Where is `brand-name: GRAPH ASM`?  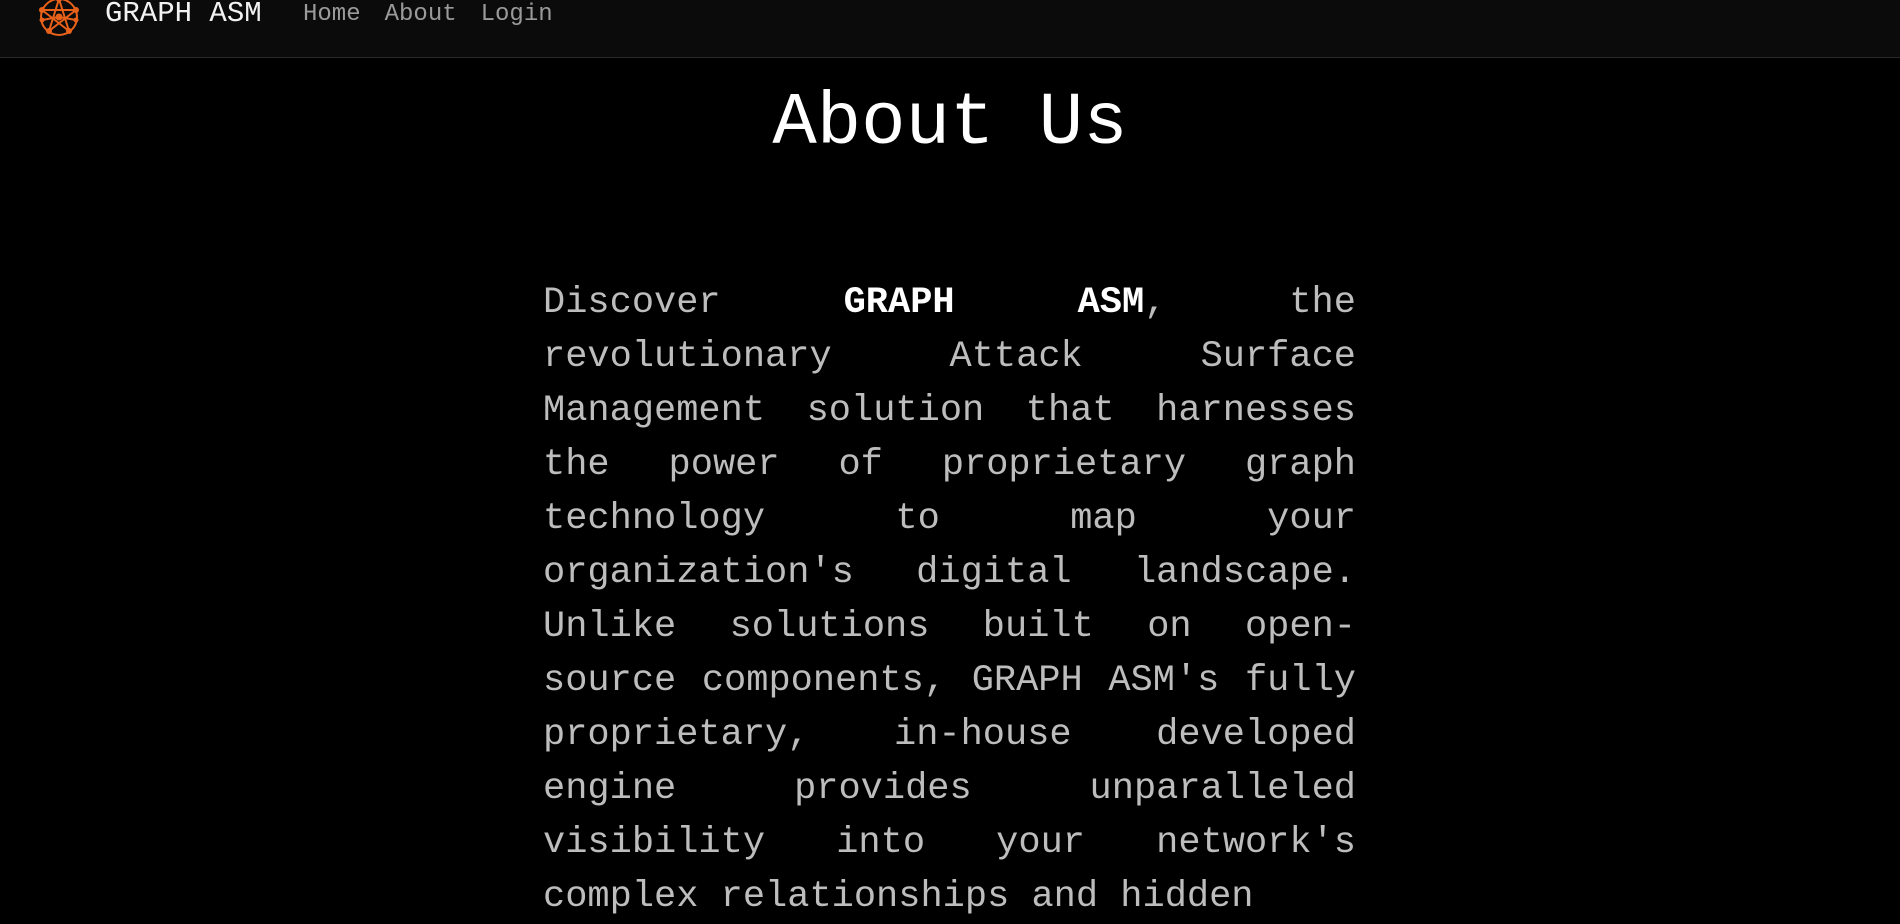
brand-name: GRAPH ASM is located at coordinates (183, 15).